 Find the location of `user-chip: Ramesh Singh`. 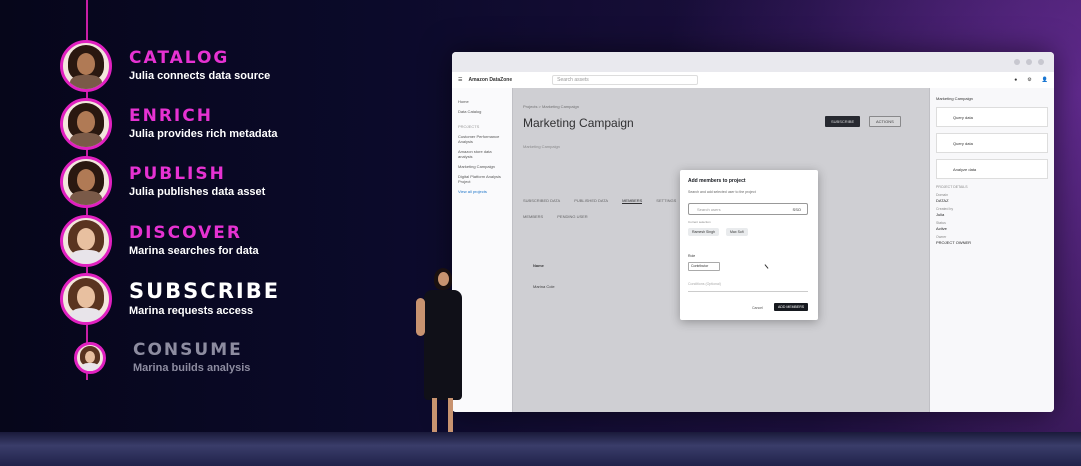

user-chip: Ramesh Singh is located at coordinates (703, 232).